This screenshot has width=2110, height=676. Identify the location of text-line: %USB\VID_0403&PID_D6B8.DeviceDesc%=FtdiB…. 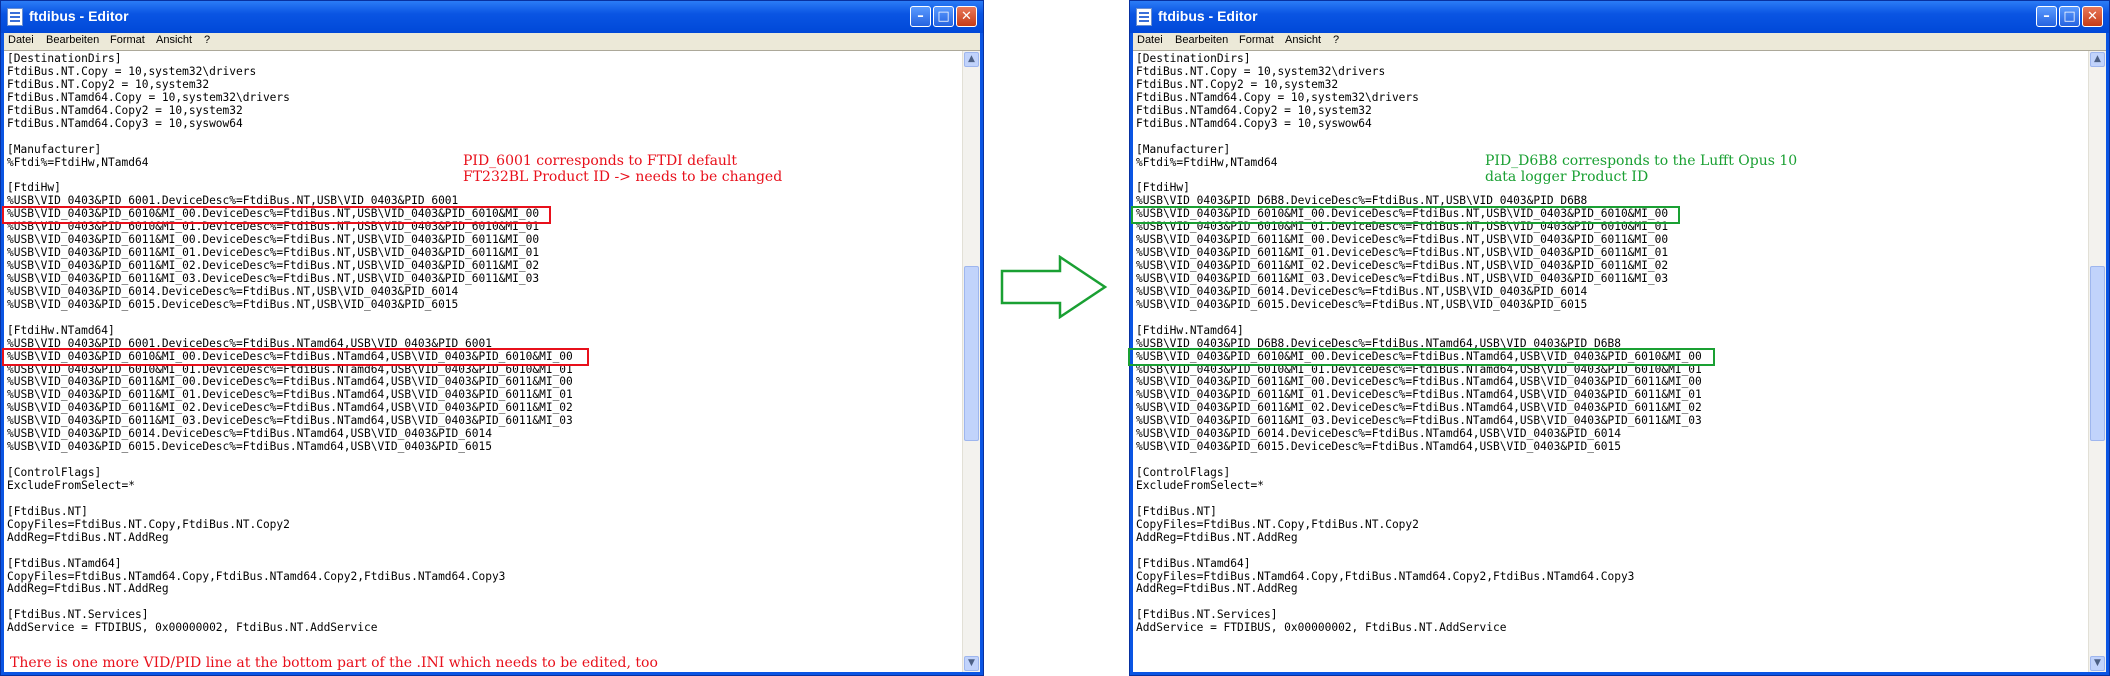
(1611, 344).